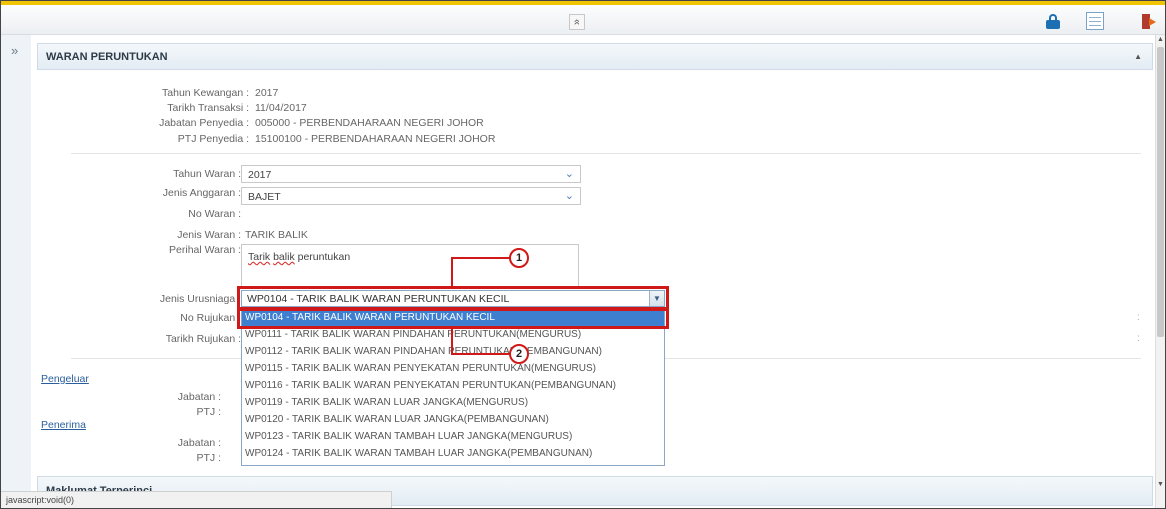  Describe the element at coordinates (199, 443) in the screenshot. I see `penerima-jabatan-label: Jabatan :` at that location.